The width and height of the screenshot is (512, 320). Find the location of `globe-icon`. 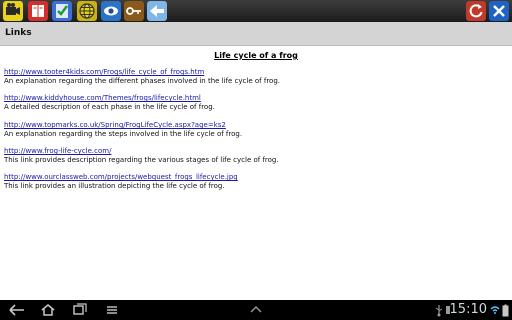

globe-icon is located at coordinates (87, 11).